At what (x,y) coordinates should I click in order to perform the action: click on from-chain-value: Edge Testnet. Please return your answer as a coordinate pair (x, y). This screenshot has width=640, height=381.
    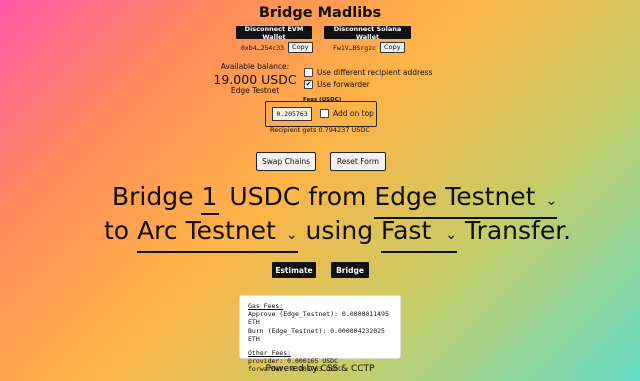
    Looking at the image, I should click on (455, 196).